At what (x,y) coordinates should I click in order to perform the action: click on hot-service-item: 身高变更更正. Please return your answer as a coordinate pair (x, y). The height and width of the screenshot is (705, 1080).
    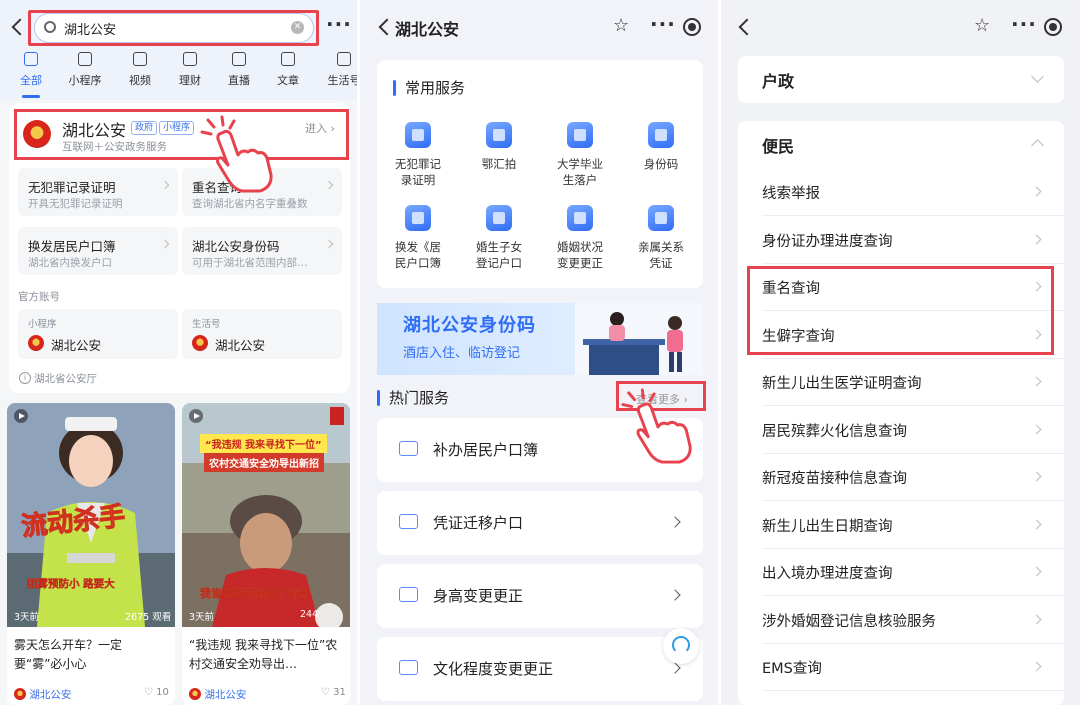
    Looking at the image, I should click on (540, 596).